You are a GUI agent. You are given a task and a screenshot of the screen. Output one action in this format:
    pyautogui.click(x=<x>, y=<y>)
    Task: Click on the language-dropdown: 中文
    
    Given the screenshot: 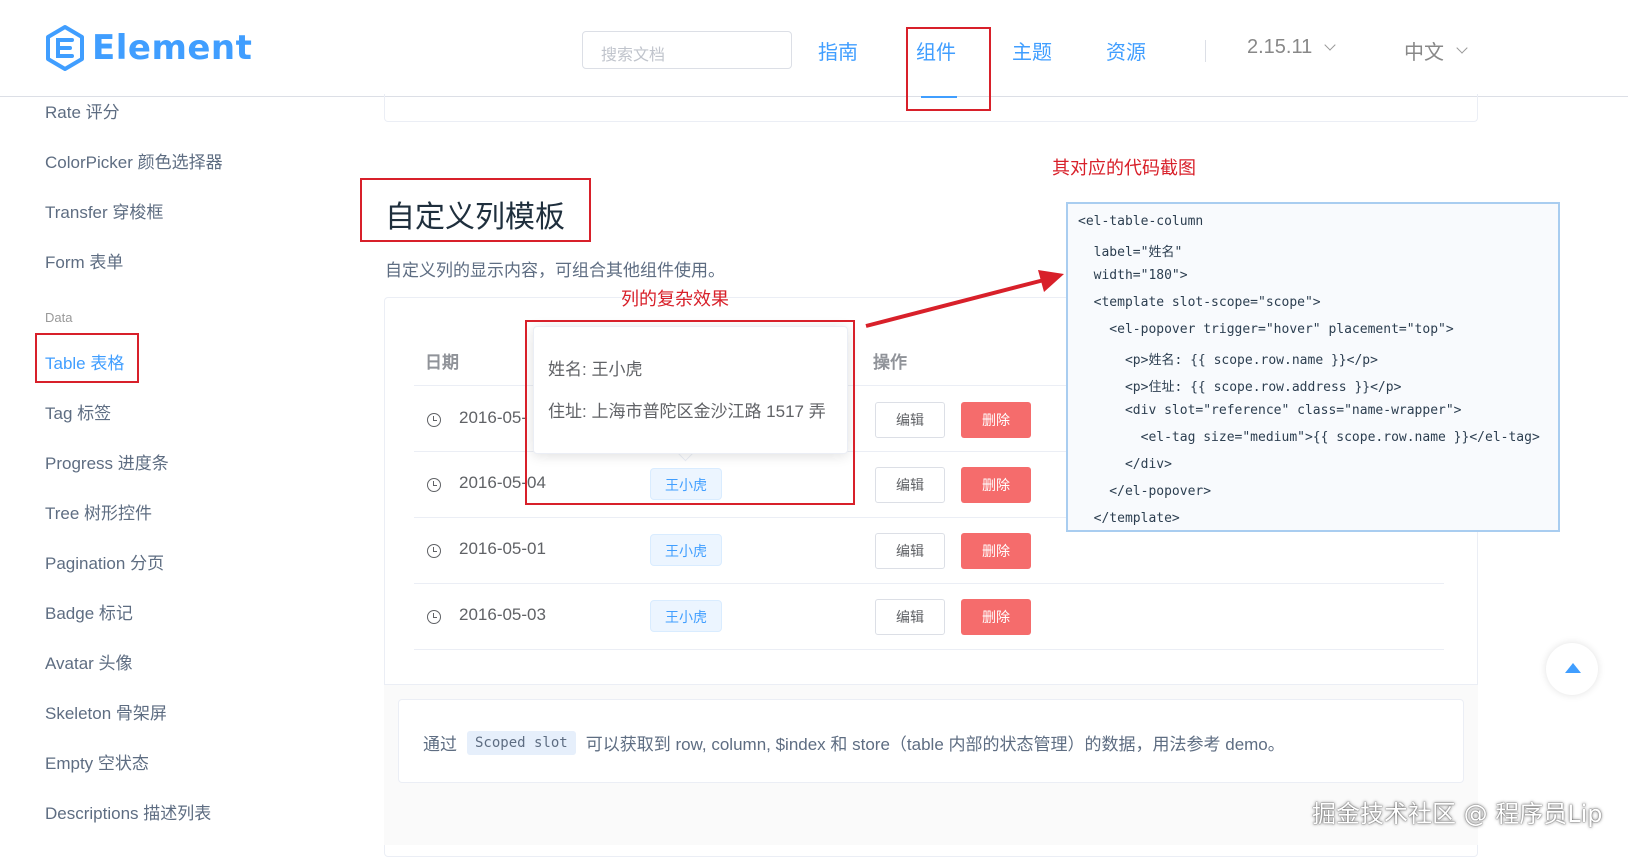 What is the action you would take?
    pyautogui.click(x=1436, y=50)
    